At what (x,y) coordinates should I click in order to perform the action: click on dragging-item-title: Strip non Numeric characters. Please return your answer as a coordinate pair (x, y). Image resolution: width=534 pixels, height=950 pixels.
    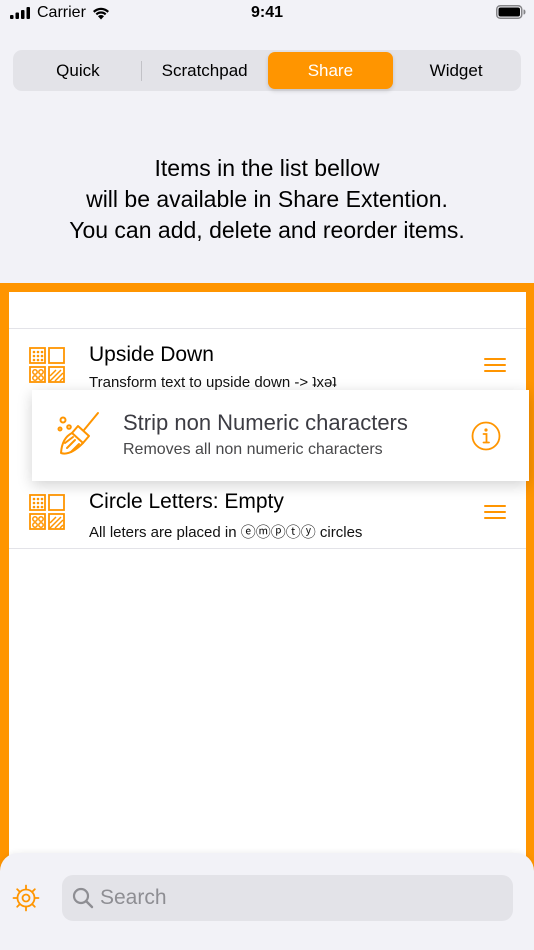
    Looking at the image, I should click on (265, 422).